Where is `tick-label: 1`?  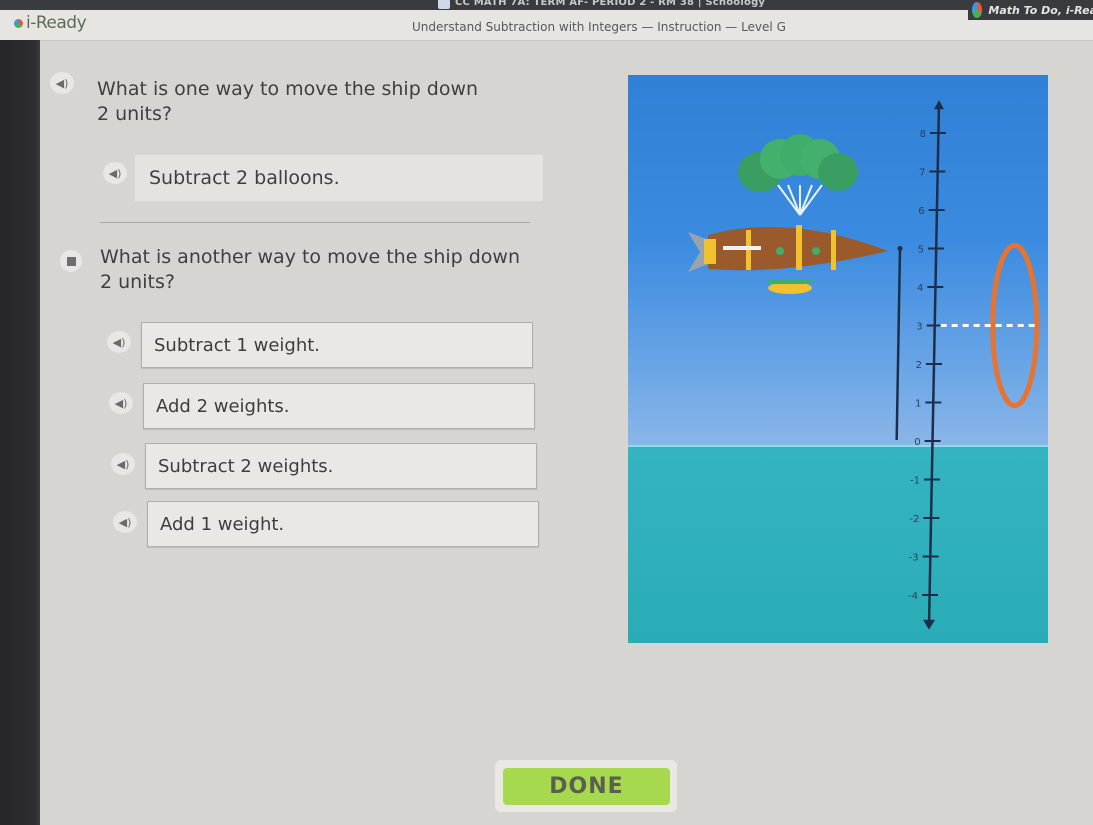 tick-label: 1 is located at coordinates (918, 404).